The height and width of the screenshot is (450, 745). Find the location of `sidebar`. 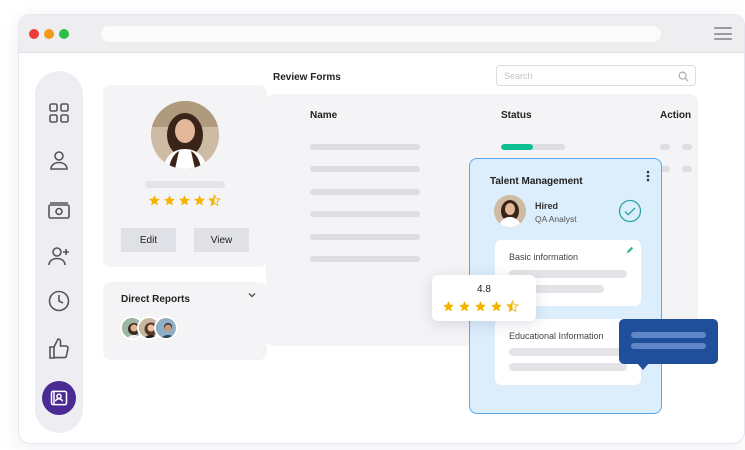

sidebar is located at coordinates (59, 252).